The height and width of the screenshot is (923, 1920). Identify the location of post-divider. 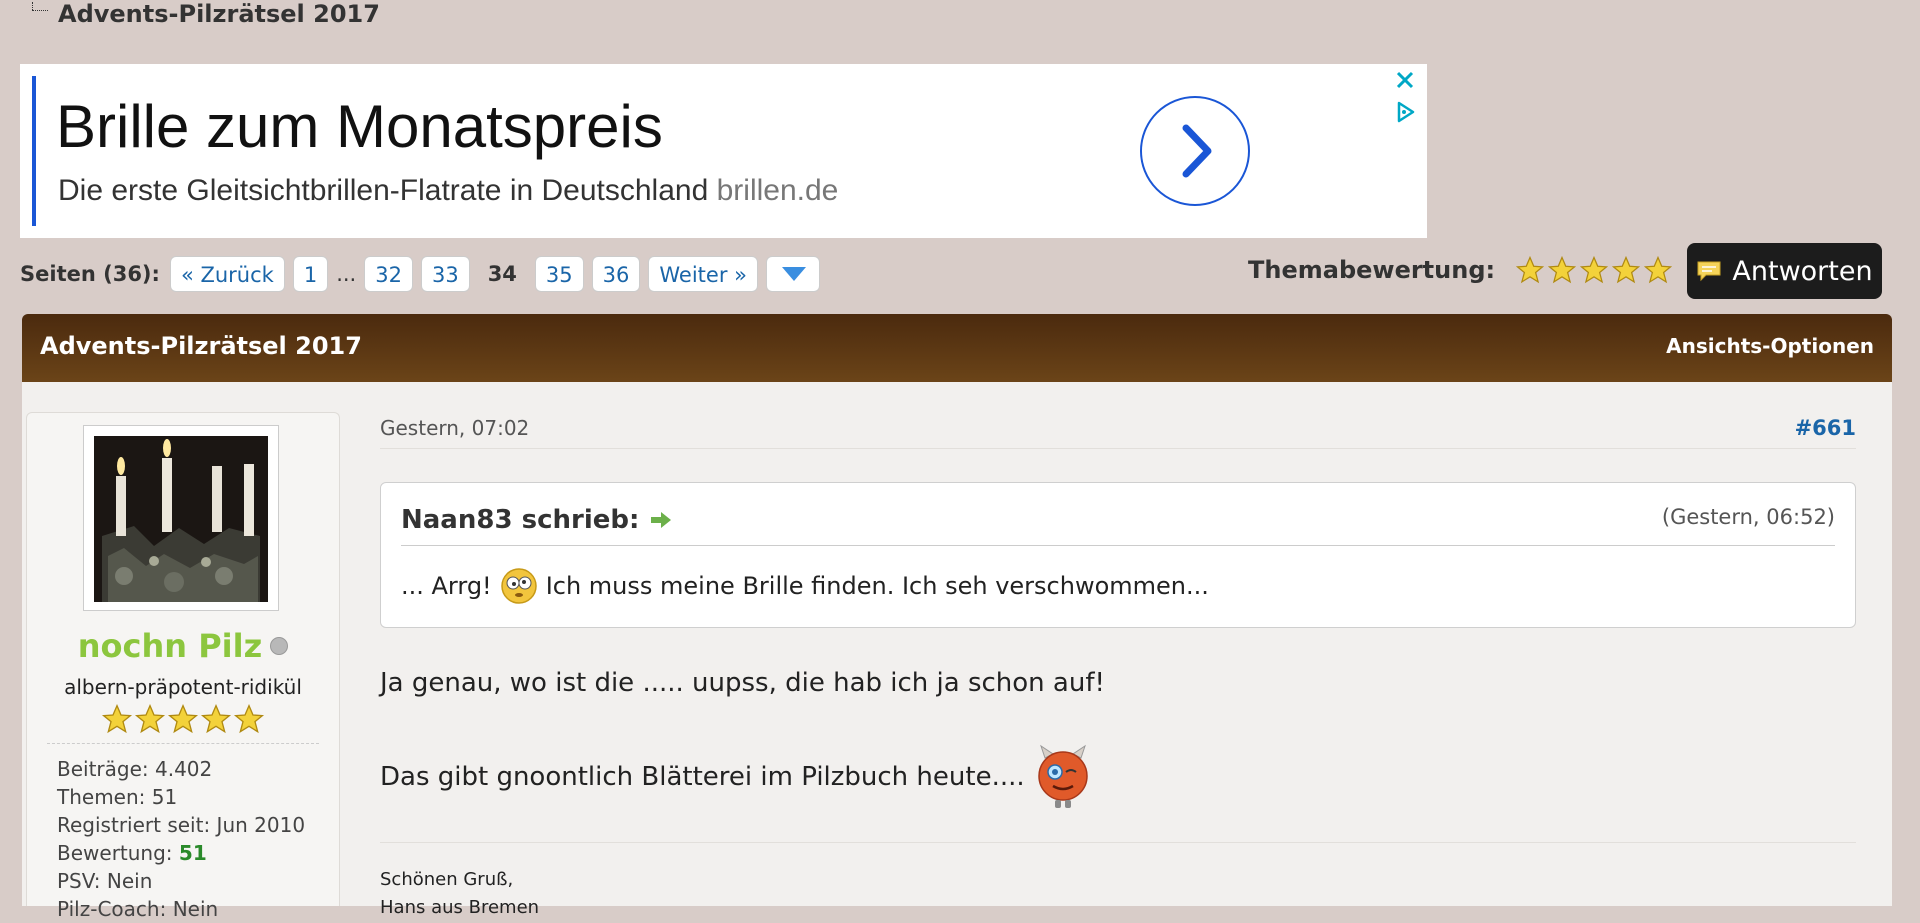
(1118, 448).